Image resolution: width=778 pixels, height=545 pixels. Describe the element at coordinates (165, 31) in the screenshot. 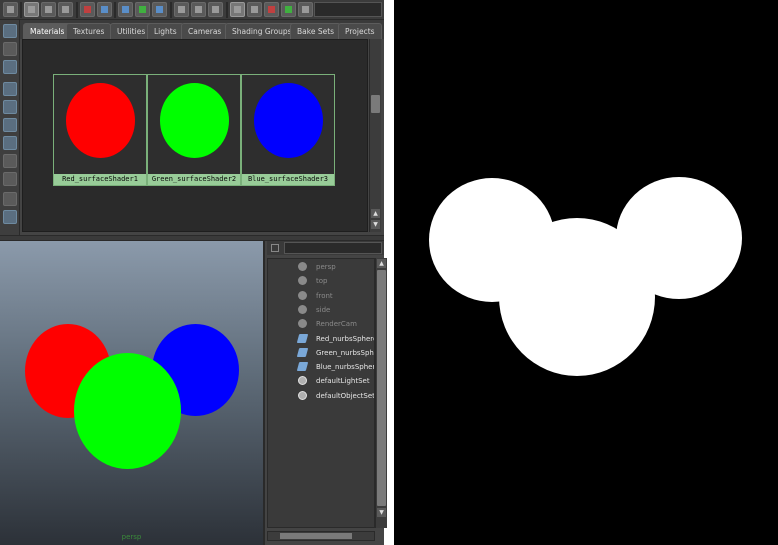

I see `tab-lights: Lights` at that location.